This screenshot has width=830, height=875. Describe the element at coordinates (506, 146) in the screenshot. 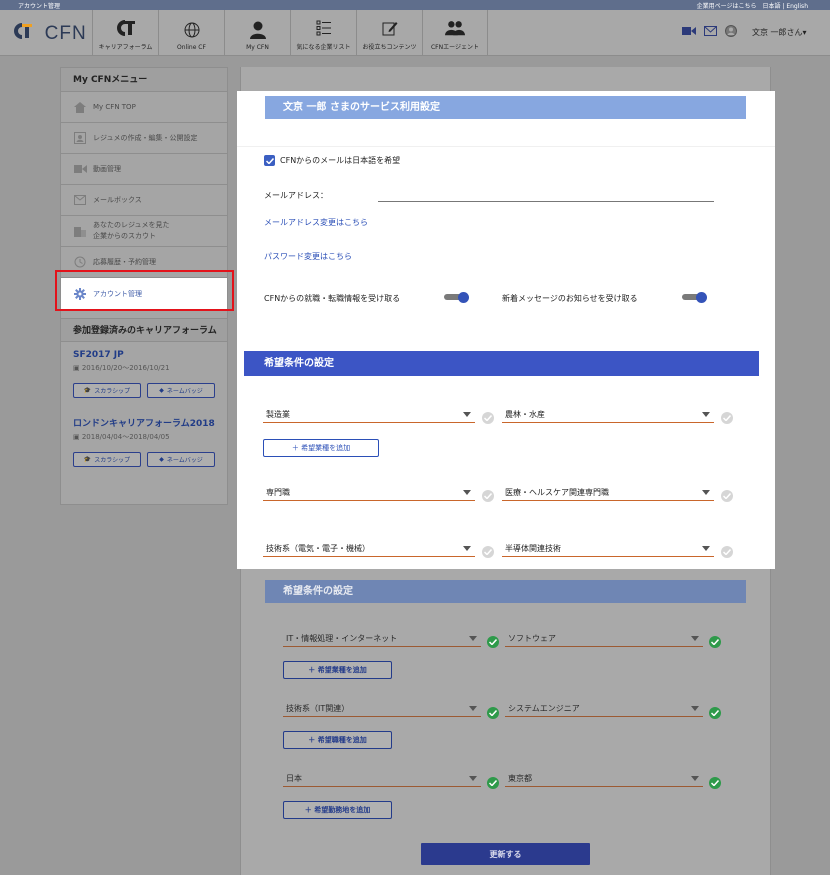

I see `card-divider` at that location.